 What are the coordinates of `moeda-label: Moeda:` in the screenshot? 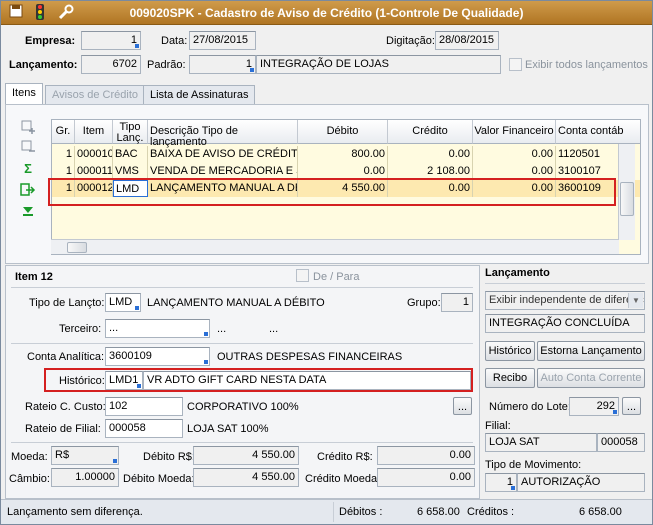 It's located at (29, 457).